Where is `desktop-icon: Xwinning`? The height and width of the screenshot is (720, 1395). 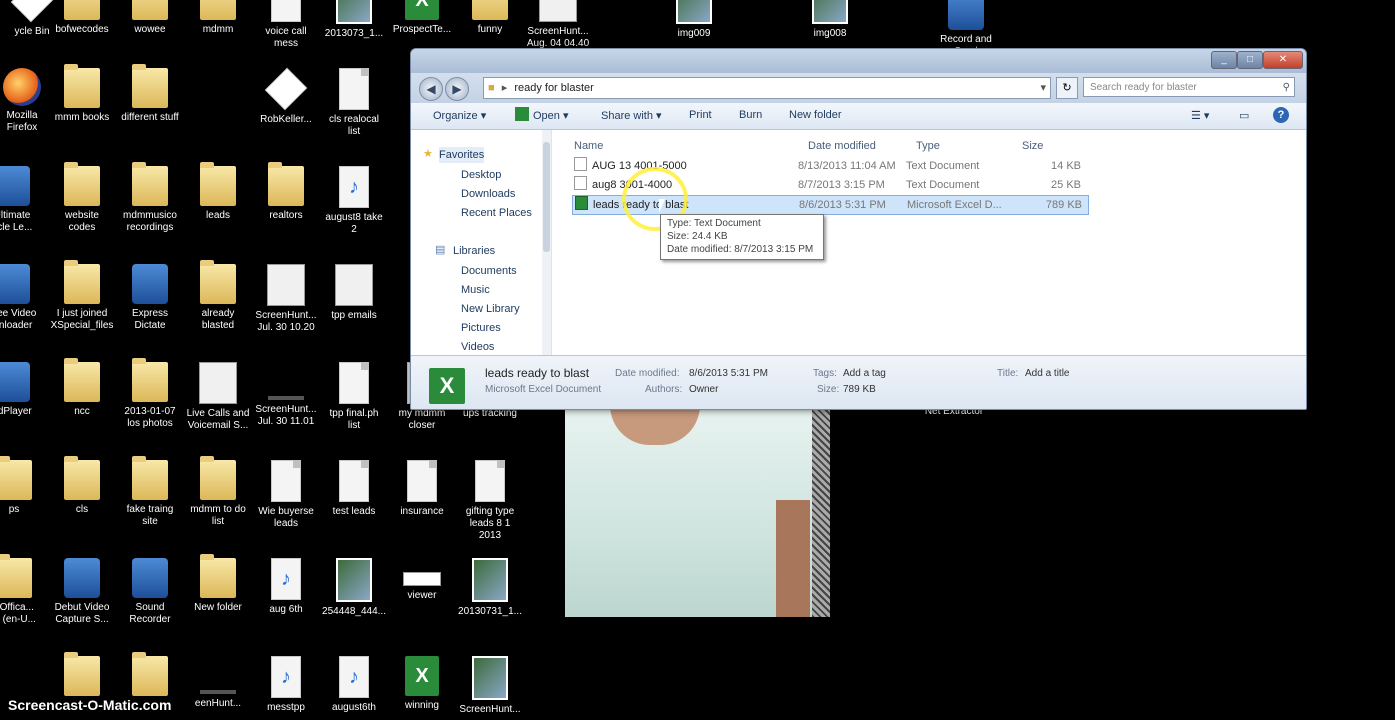
desktop-icon: Xwinning is located at coordinates (422, 684).